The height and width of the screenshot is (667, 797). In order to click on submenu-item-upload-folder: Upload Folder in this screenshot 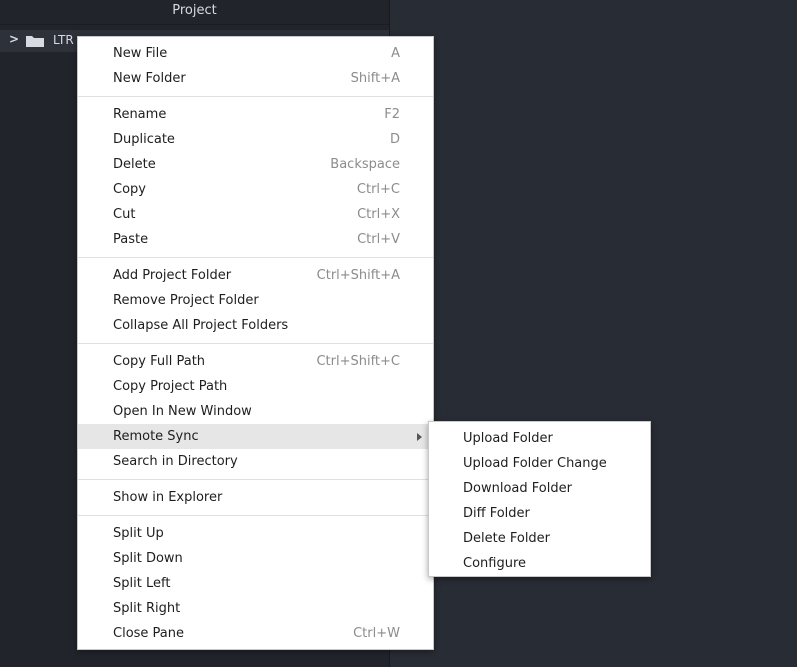, I will do `click(539, 438)`.